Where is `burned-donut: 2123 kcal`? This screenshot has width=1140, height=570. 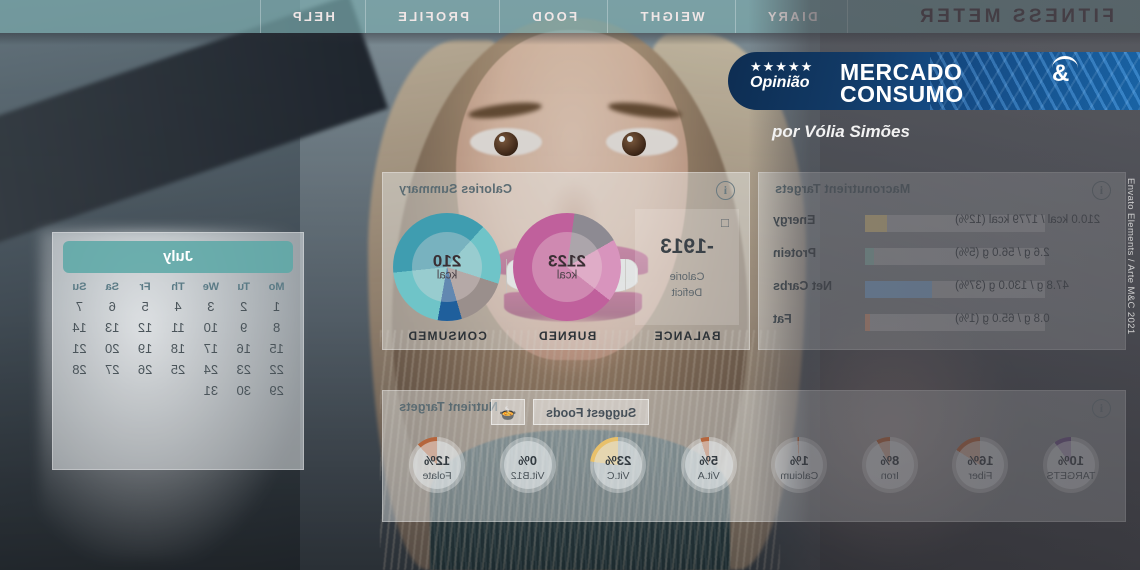
burned-donut: 2123 kcal is located at coordinates (567, 267).